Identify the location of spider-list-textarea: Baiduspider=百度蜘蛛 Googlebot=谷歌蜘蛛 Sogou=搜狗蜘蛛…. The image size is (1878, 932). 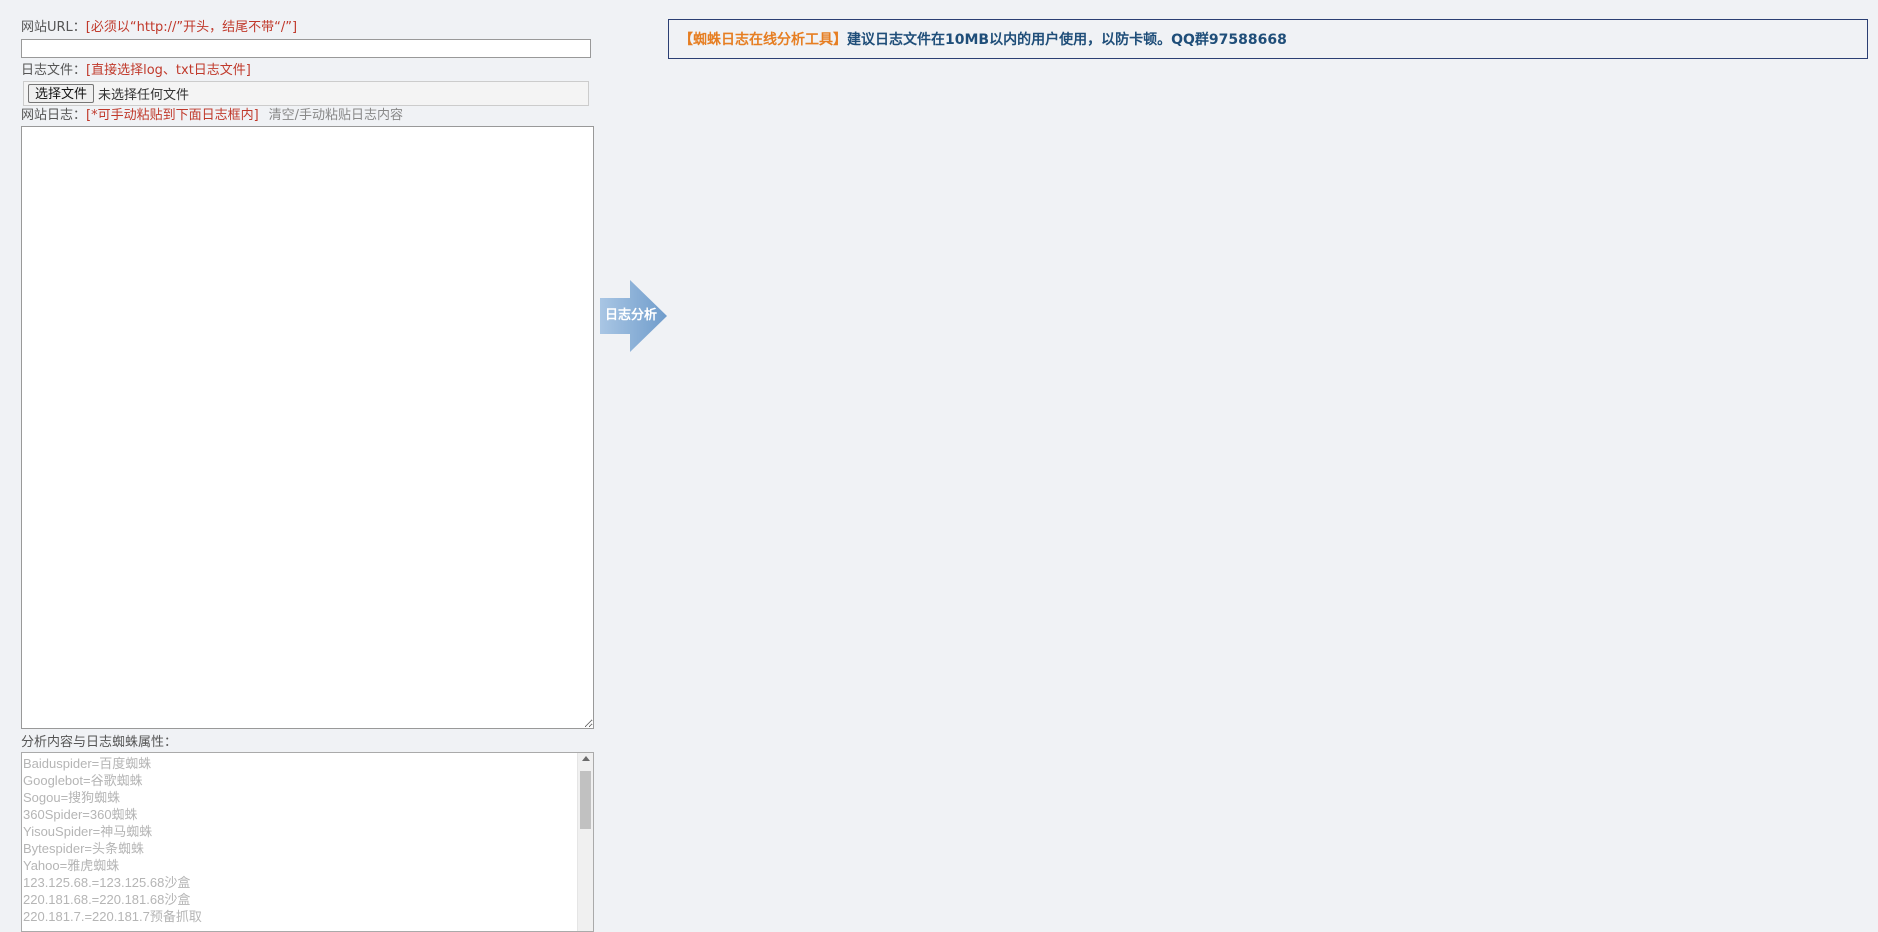
(307, 842).